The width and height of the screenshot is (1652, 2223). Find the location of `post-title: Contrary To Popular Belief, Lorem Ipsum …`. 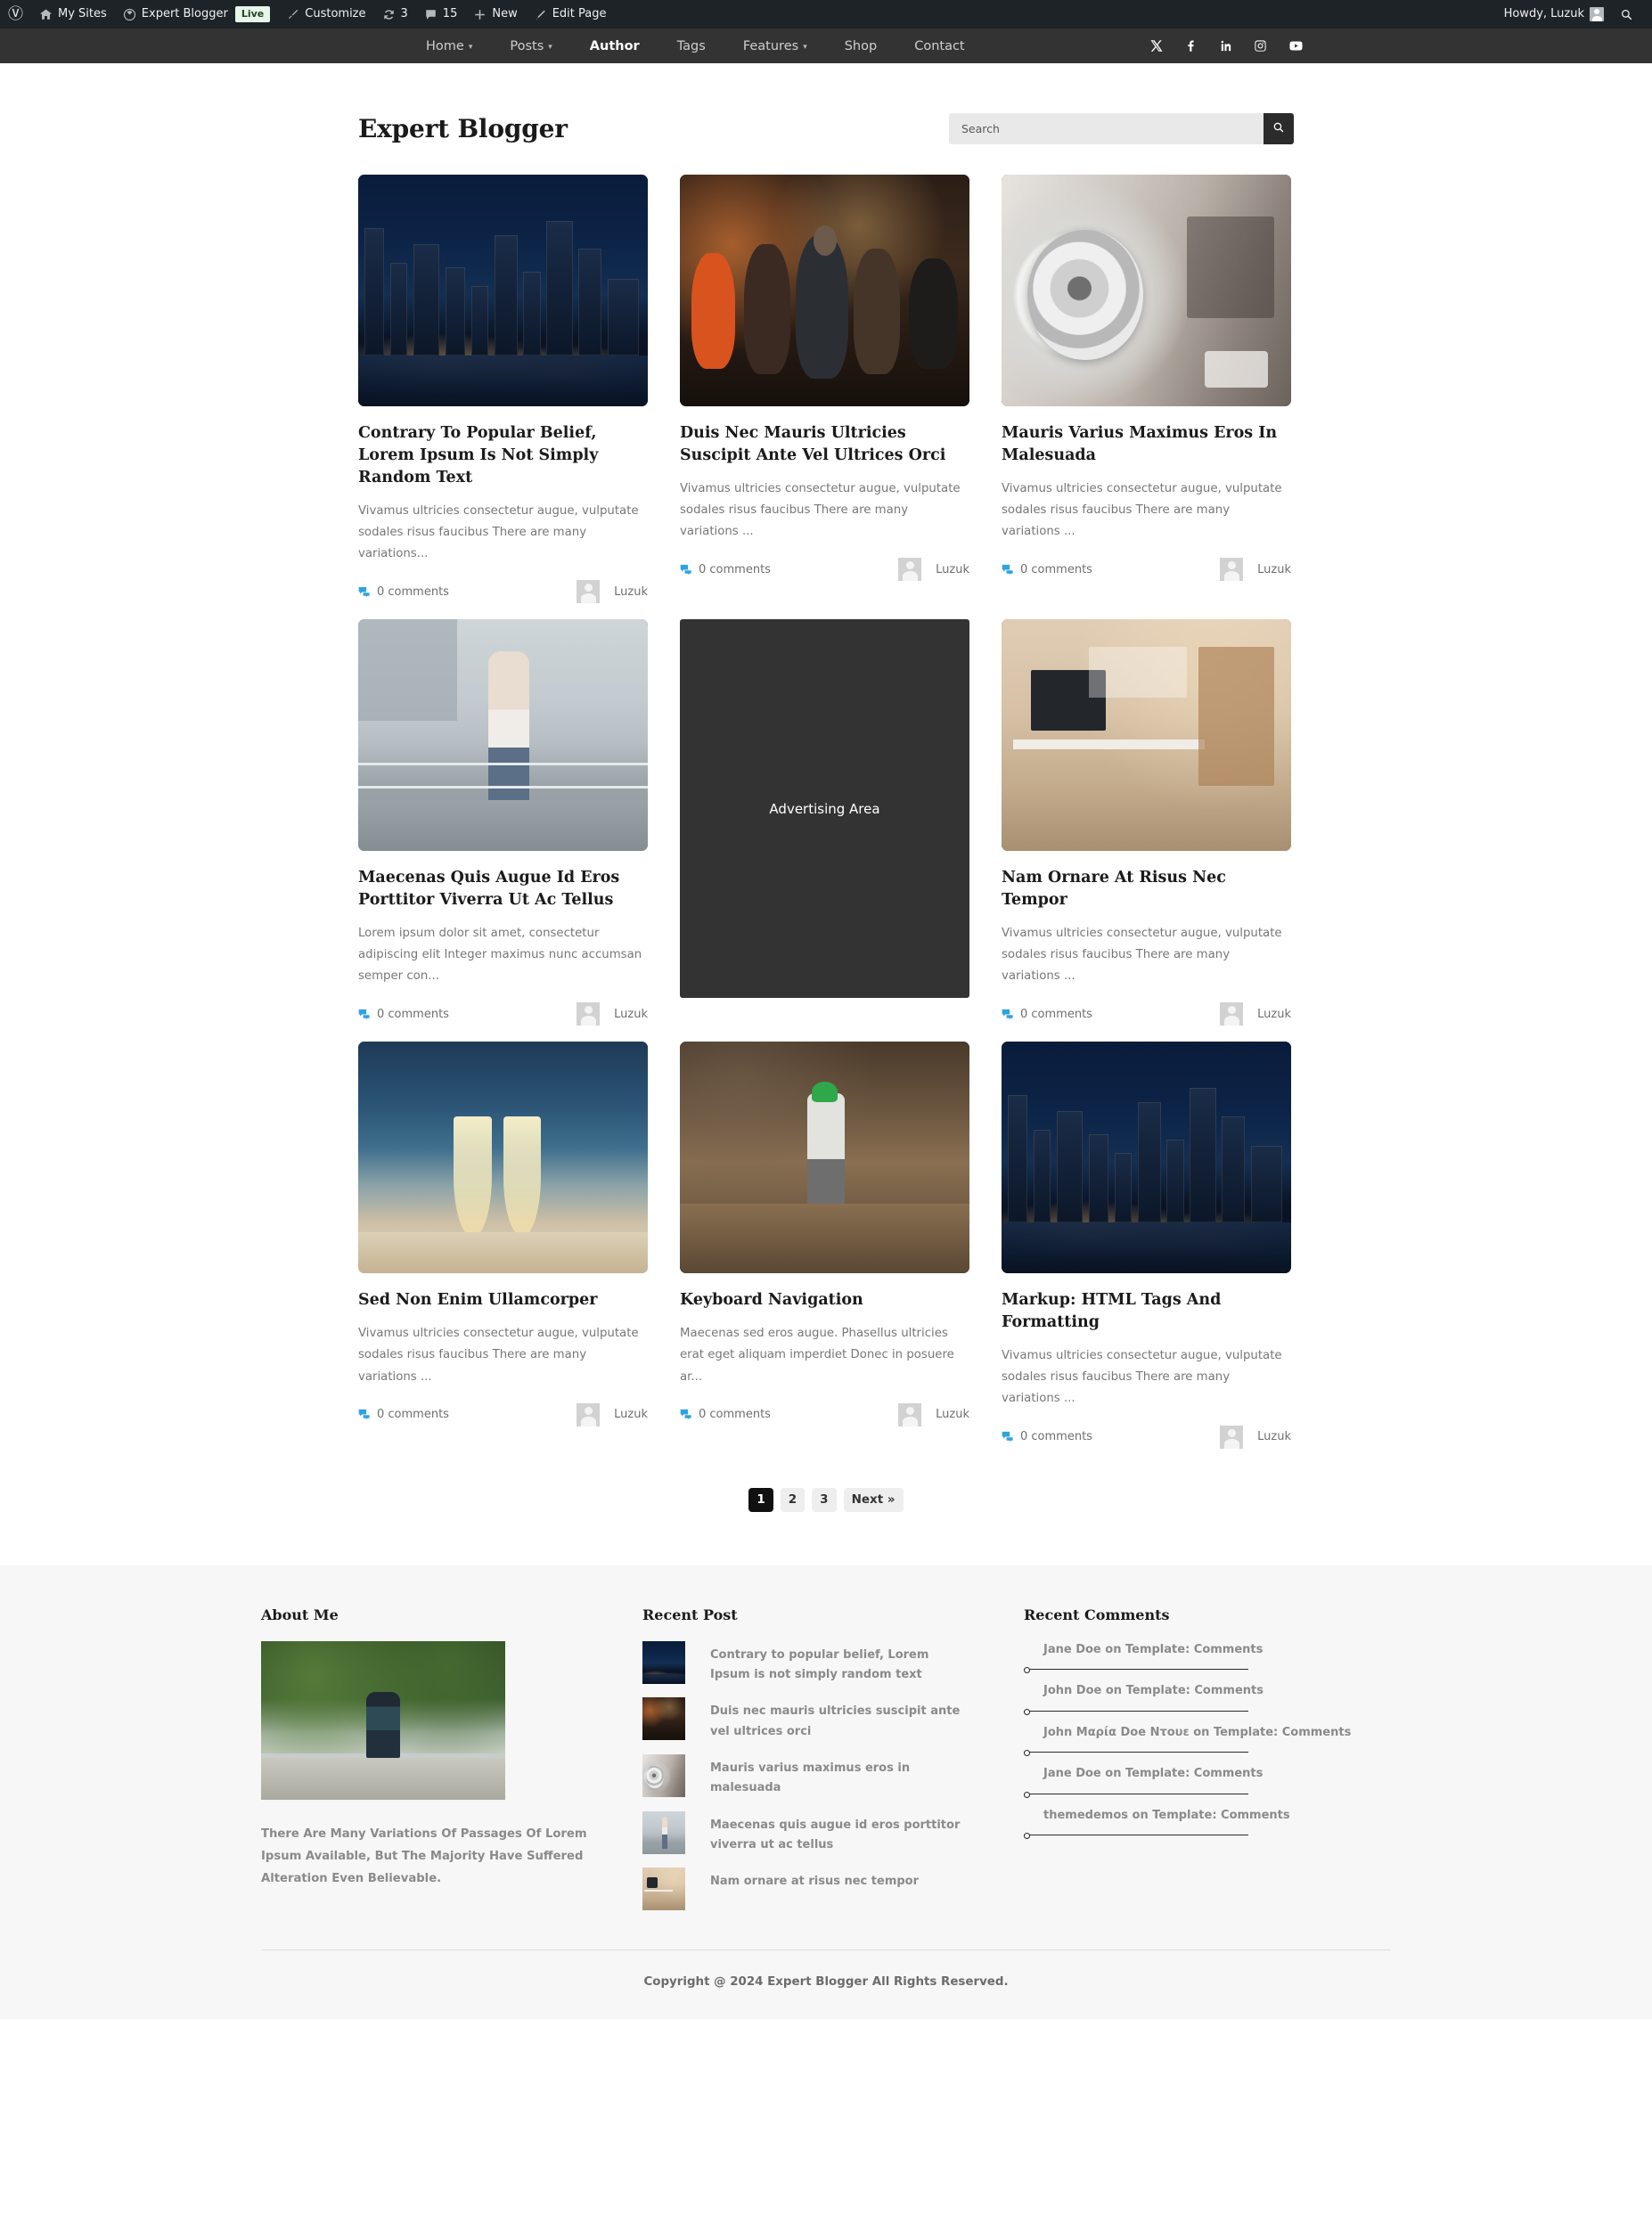

post-title: Contrary To Popular Belief, Lorem Ipsum … is located at coordinates (503, 455).